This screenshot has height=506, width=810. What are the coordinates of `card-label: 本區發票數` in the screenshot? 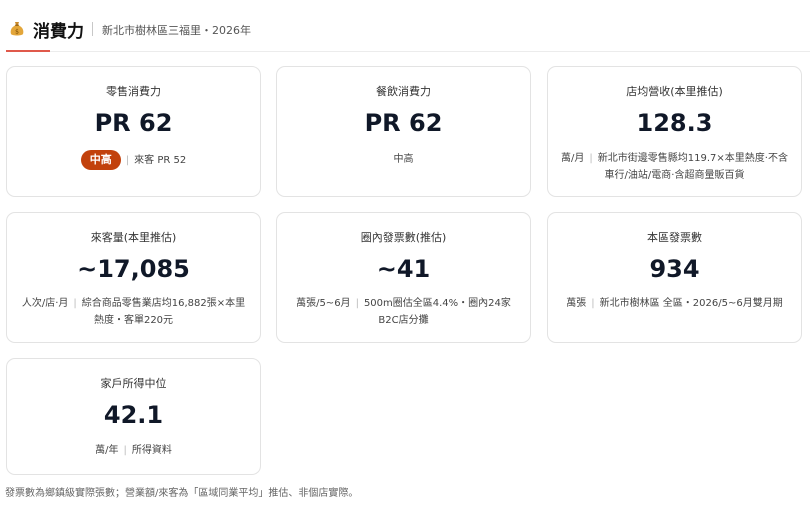 It's located at (674, 237).